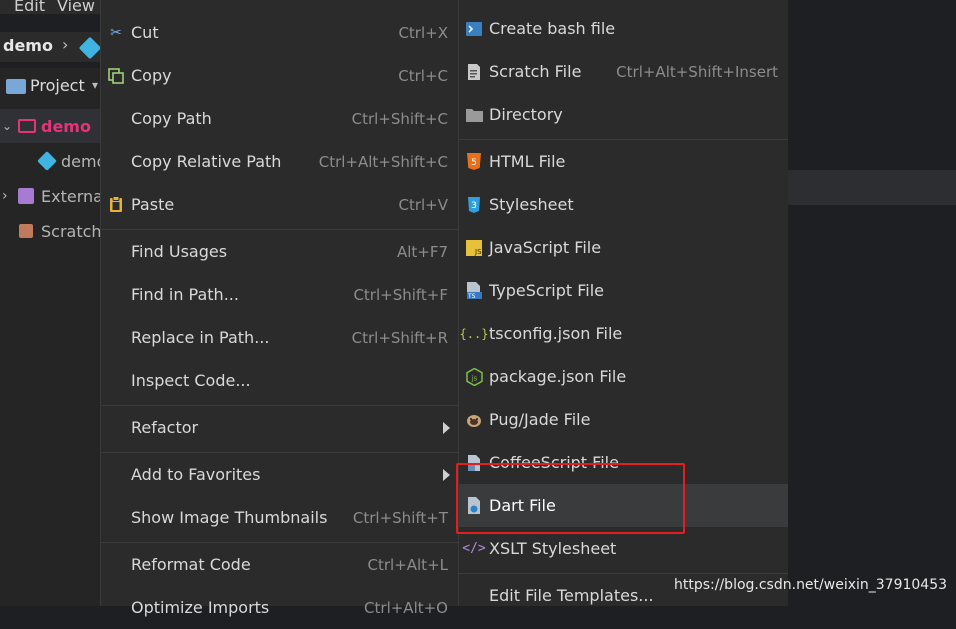 The width and height of the screenshot is (956, 629). I want to click on menu-item-package-json-file: js package.json File, so click(623, 376).